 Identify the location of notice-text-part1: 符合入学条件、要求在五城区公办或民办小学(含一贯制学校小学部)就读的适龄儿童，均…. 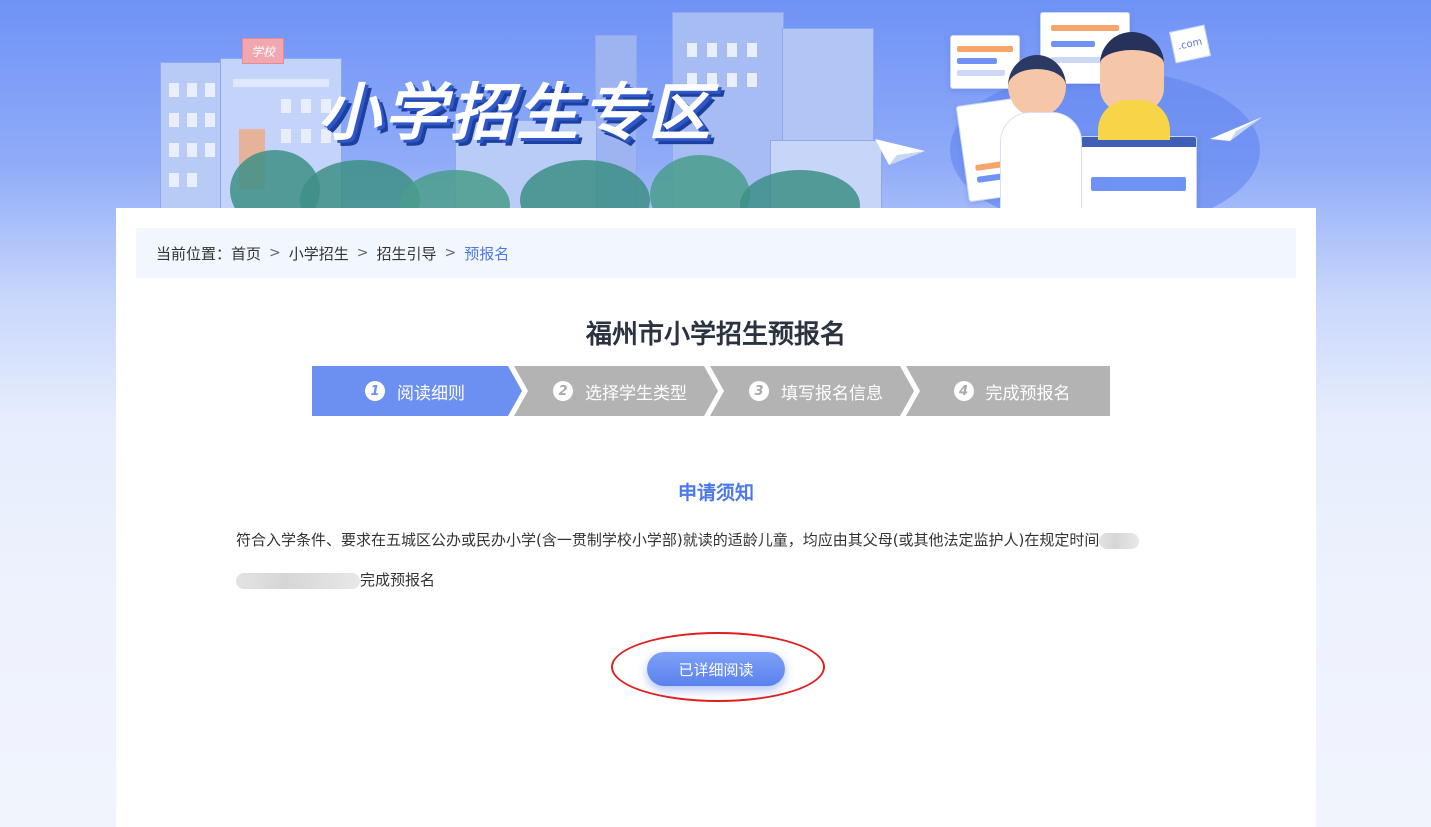
(668, 540).